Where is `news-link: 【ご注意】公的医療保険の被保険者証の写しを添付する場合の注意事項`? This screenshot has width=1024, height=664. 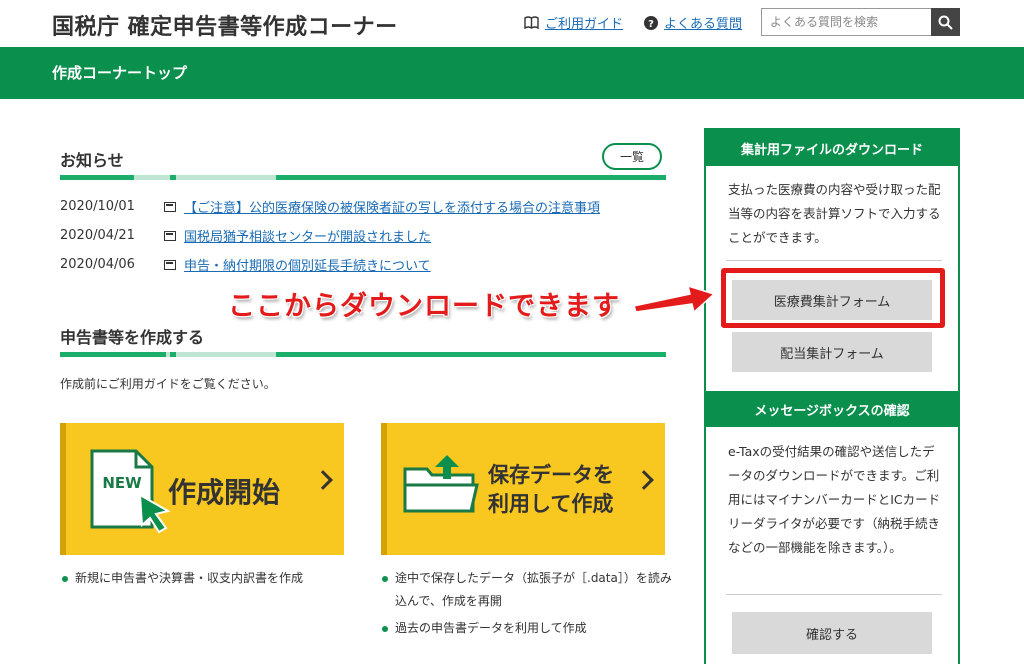 news-link: 【ご注意】公的医療保険の被保険者証の写しを添付する場合の注意事項 is located at coordinates (392, 206).